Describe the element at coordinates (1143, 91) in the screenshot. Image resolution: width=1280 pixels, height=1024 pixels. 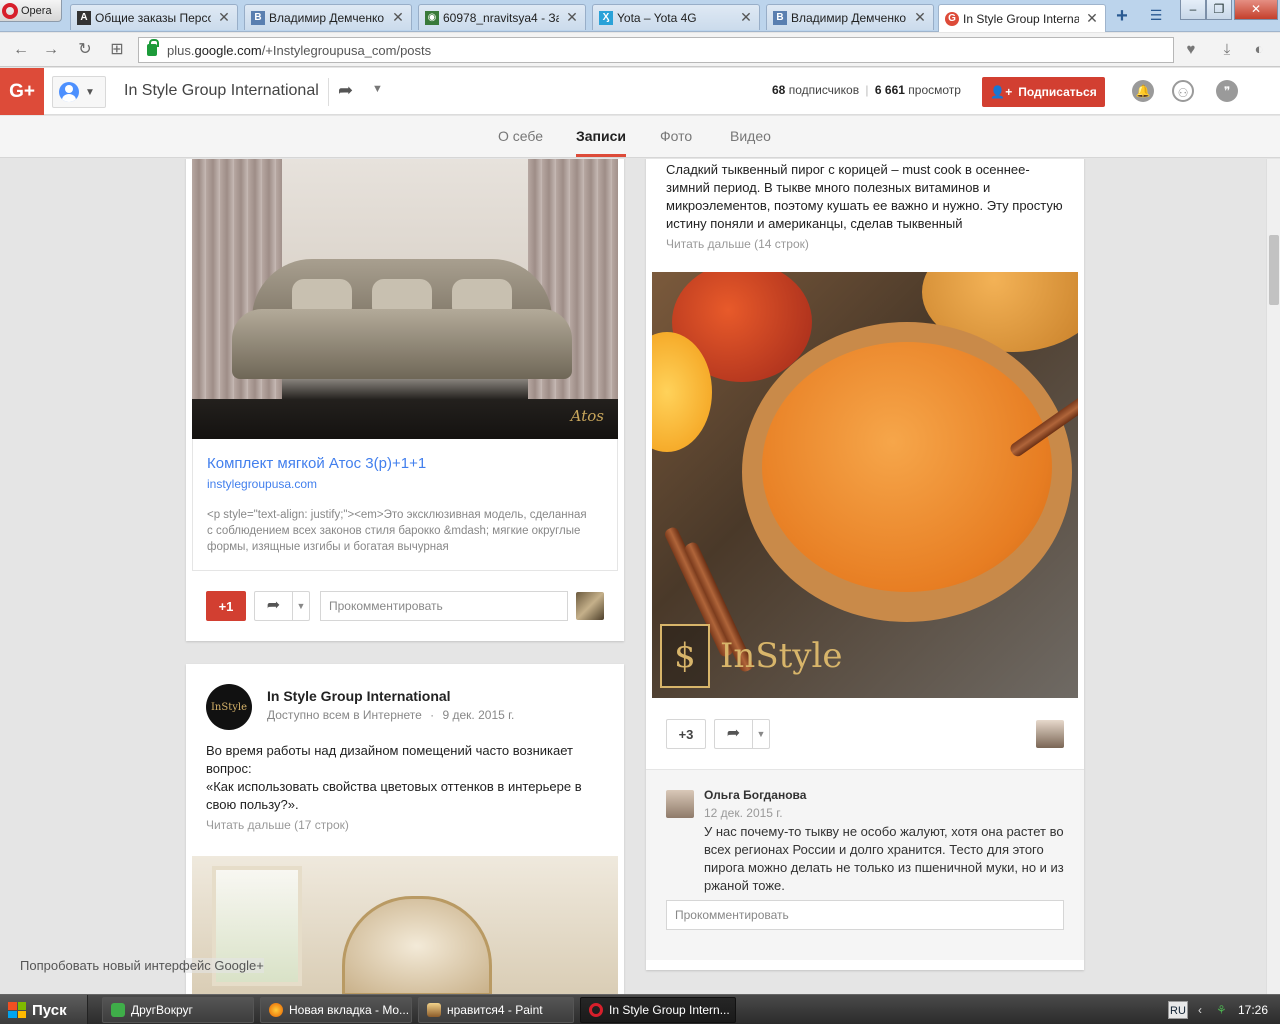
I see `notifications-bell-icon: 🔔` at that location.